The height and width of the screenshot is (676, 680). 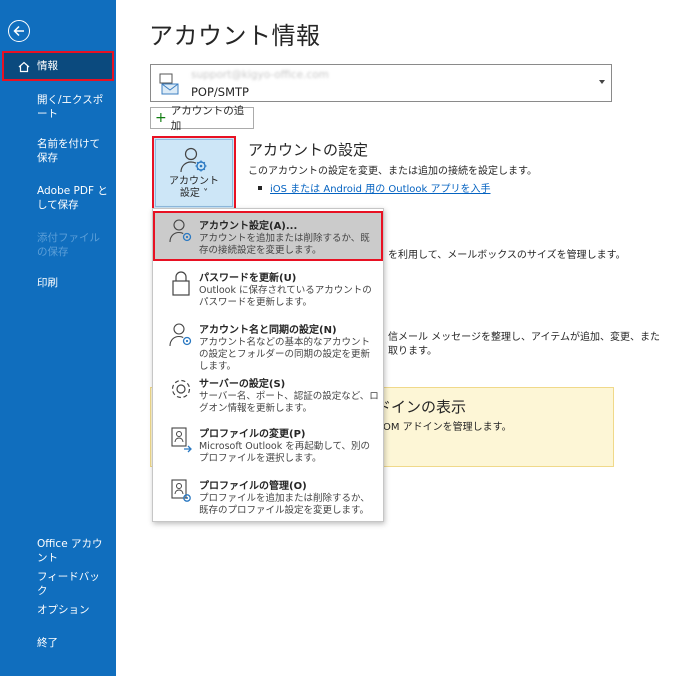 What do you see at coordinates (242, 384) in the screenshot?
I see `menu-item-title: サーバーの設定(S)` at bounding box center [242, 384].